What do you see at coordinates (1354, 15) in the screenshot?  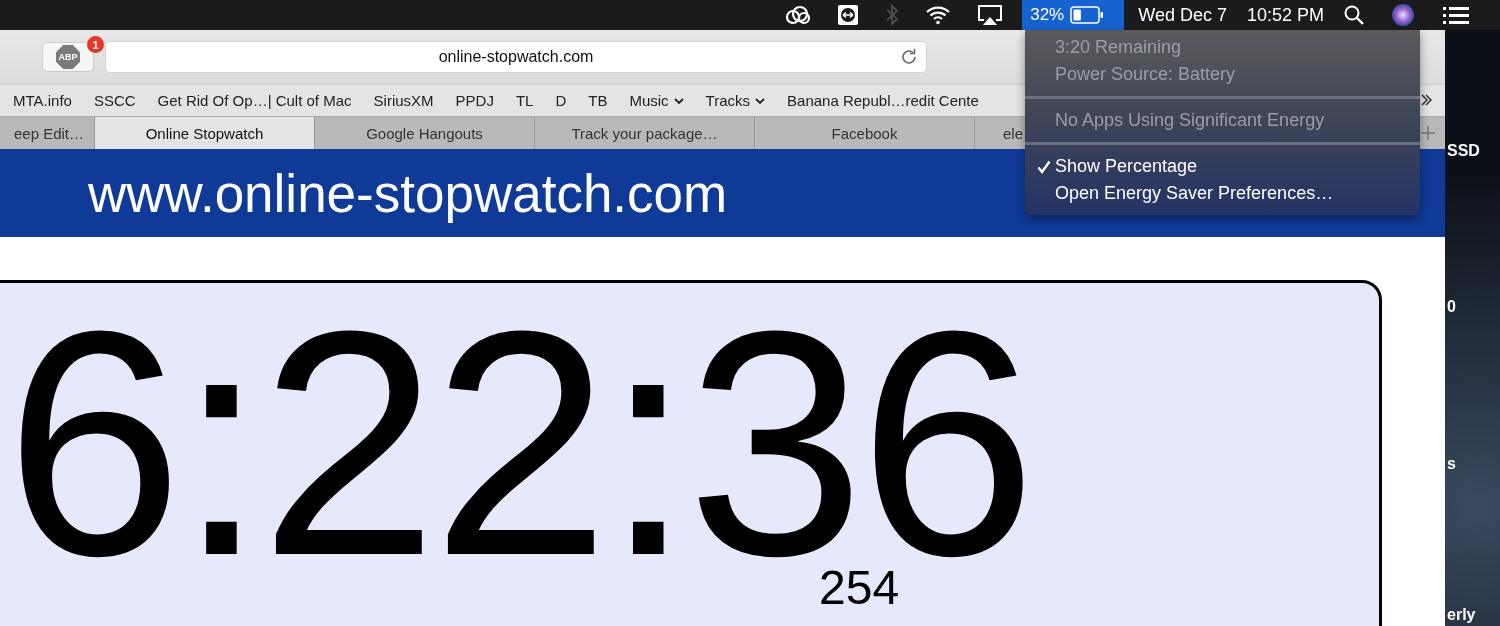 I see `search-icon` at bounding box center [1354, 15].